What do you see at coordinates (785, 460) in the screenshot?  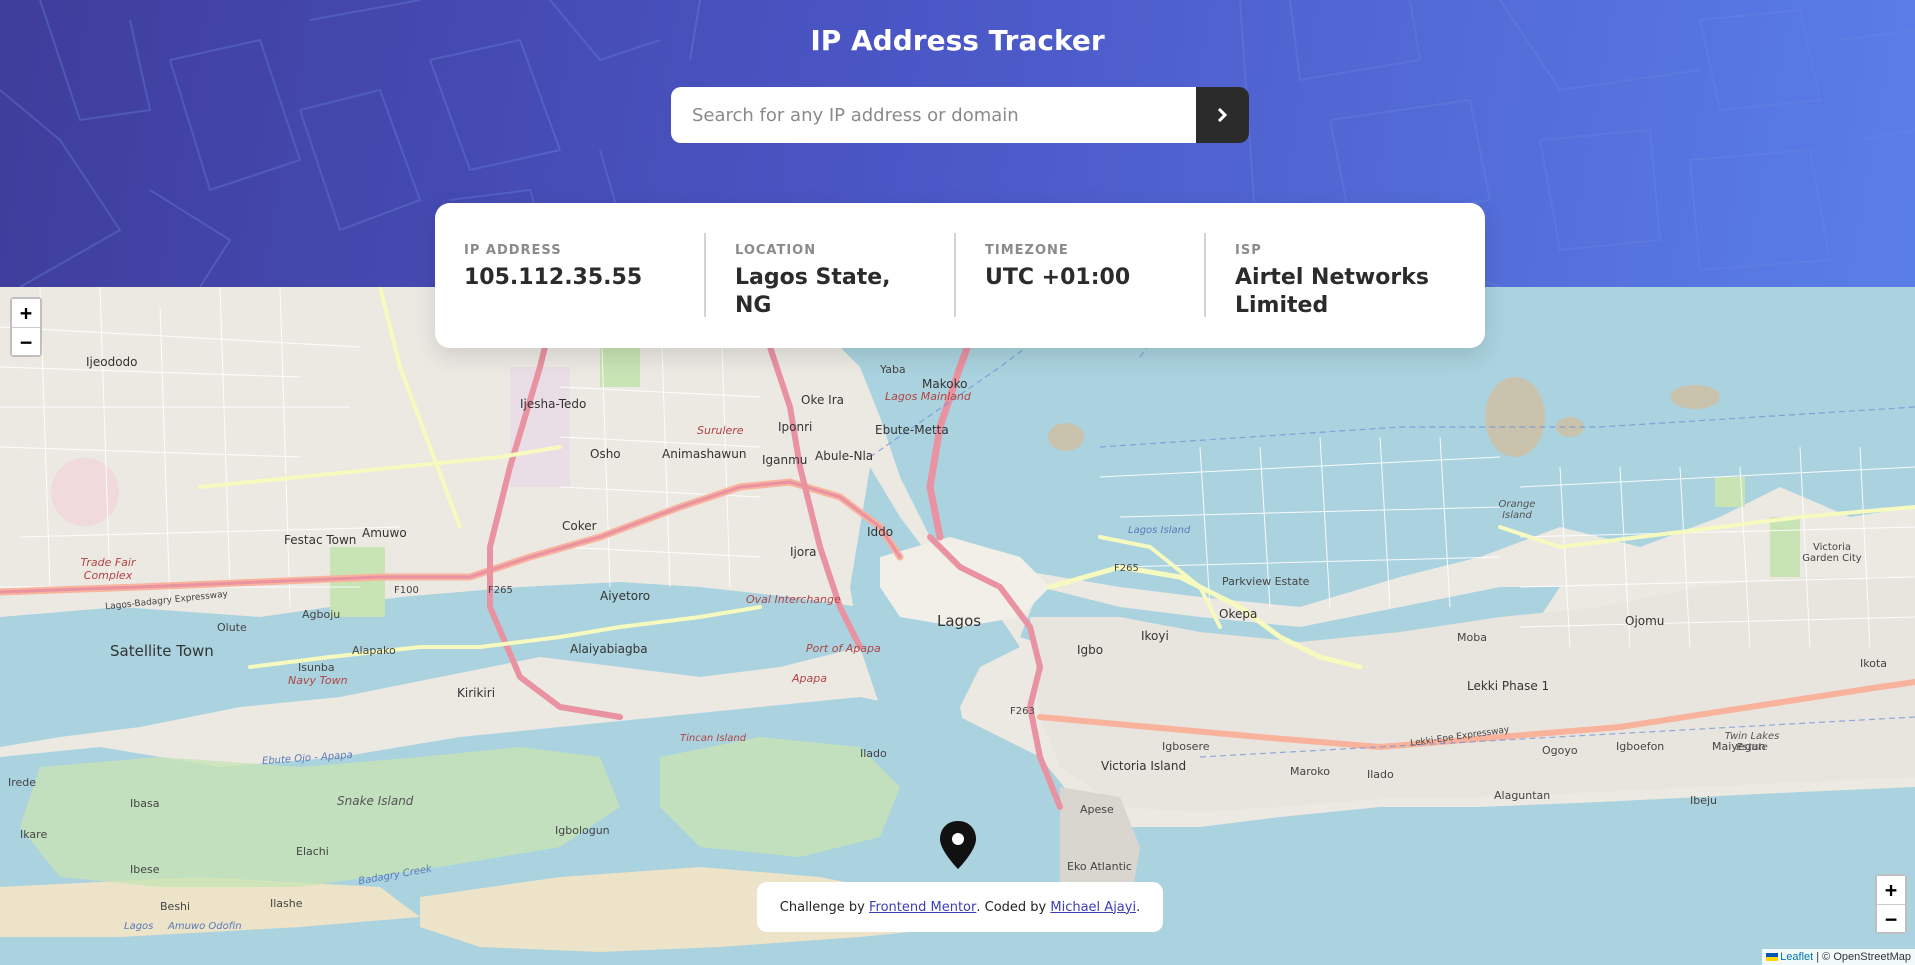 I see `map-label: Iganmu` at bounding box center [785, 460].